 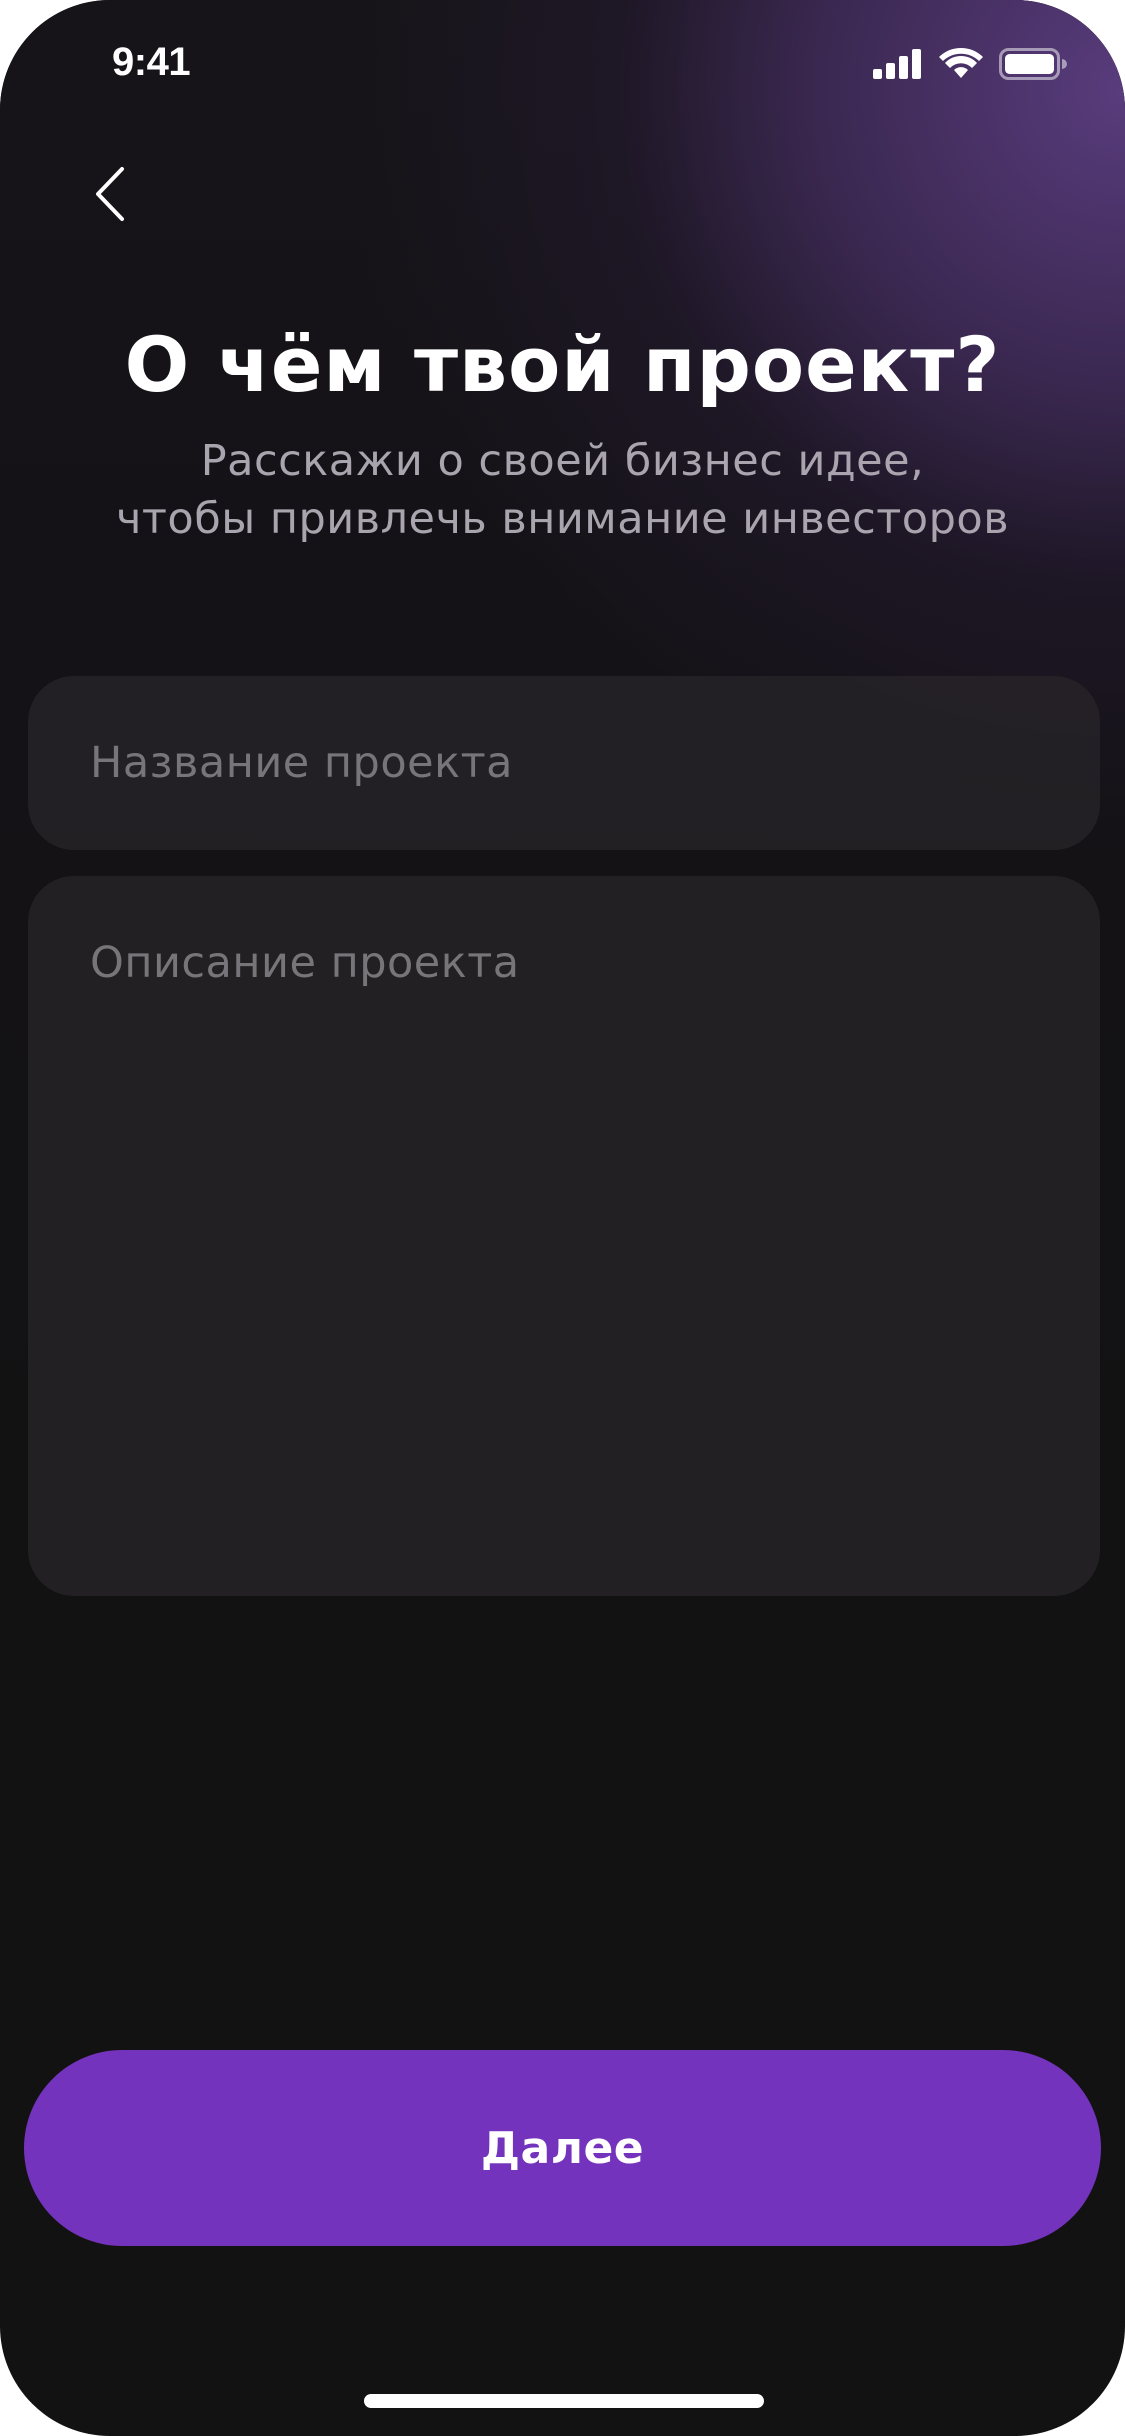 What do you see at coordinates (562, 364) in the screenshot?
I see `page-title: О чём твой проект?` at bounding box center [562, 364].